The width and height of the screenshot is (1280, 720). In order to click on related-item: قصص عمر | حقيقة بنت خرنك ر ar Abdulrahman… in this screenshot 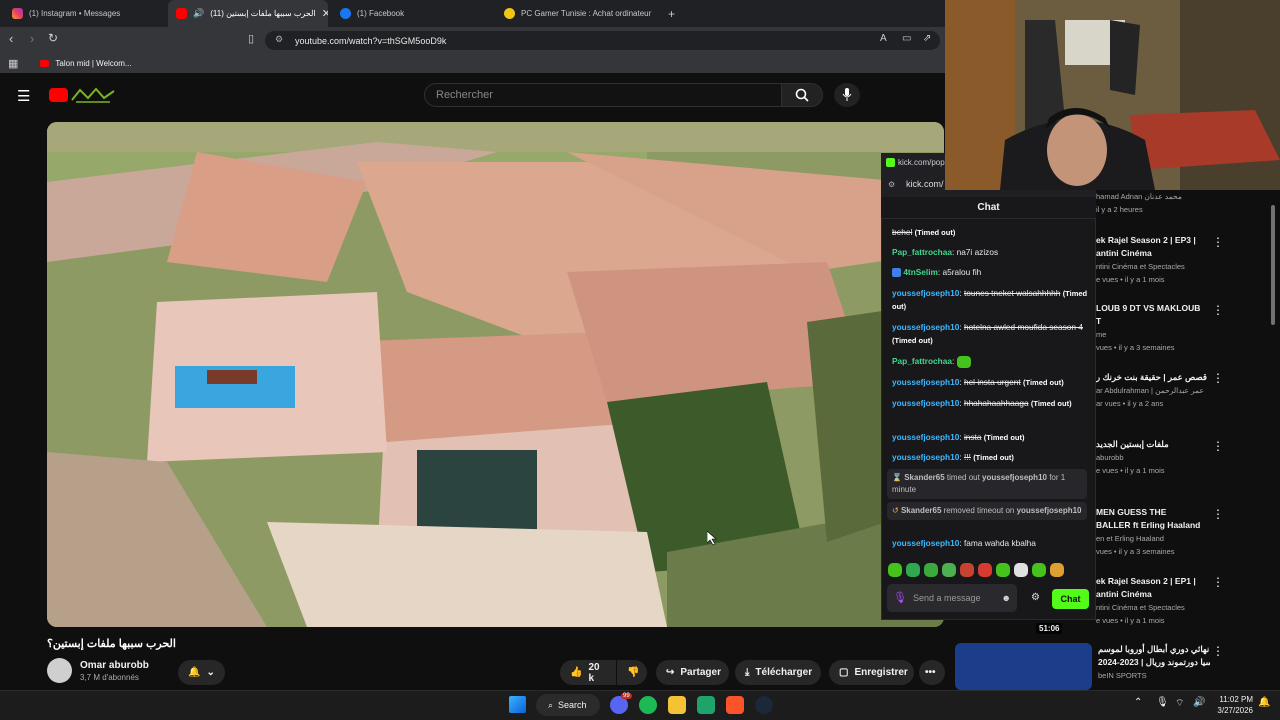, I will do `click(1152, 390)`.